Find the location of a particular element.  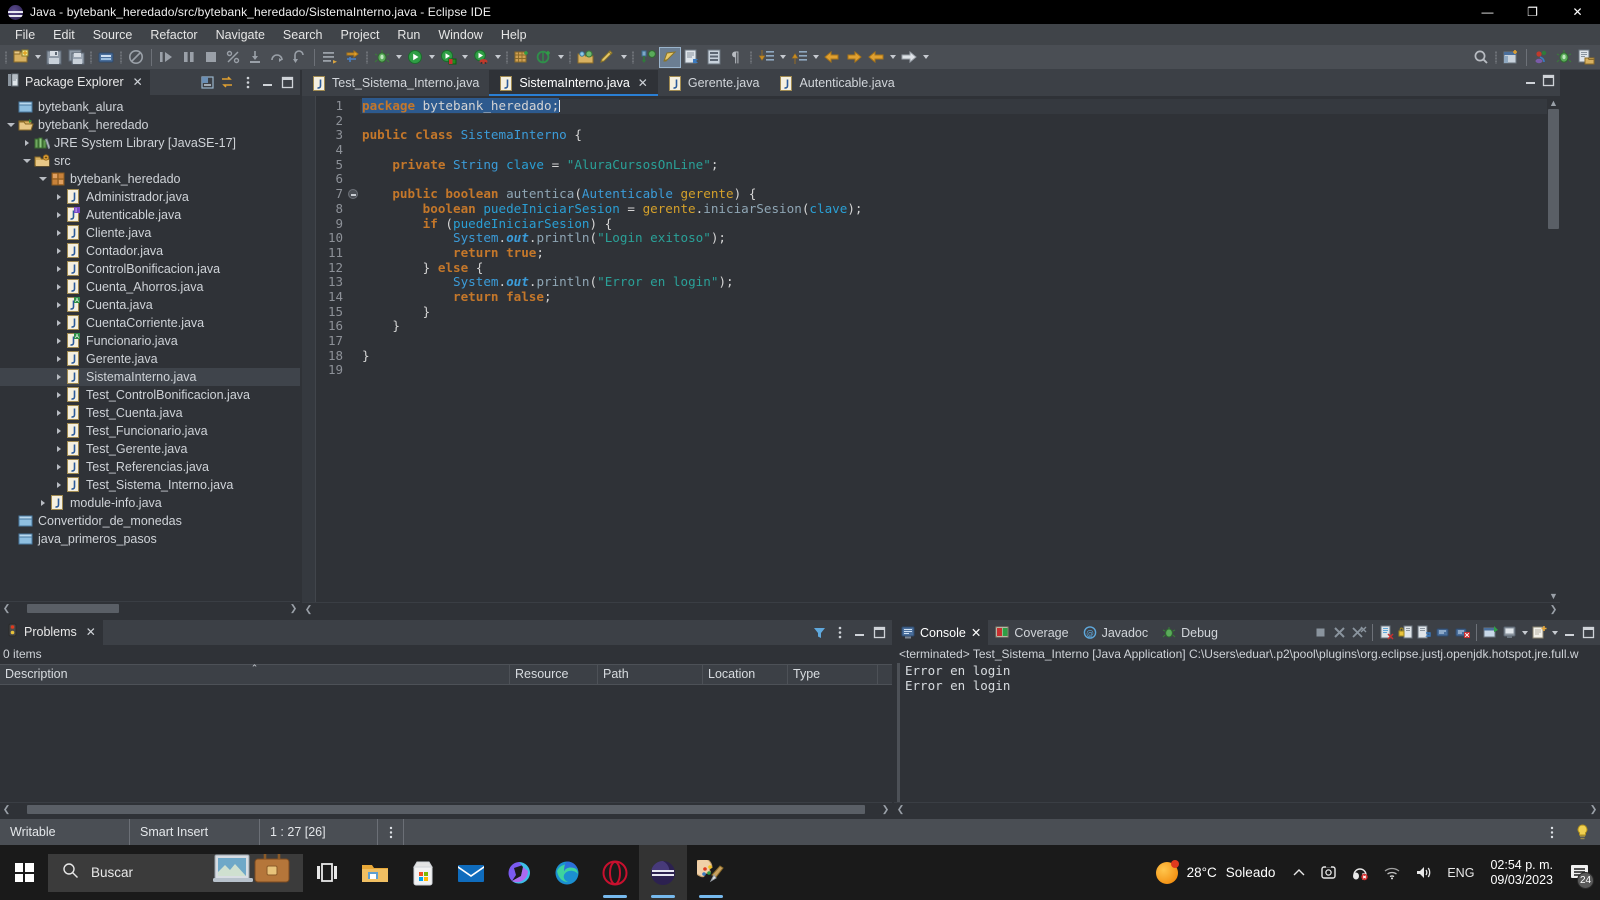

office-icon is located at coordinates (519, 872).